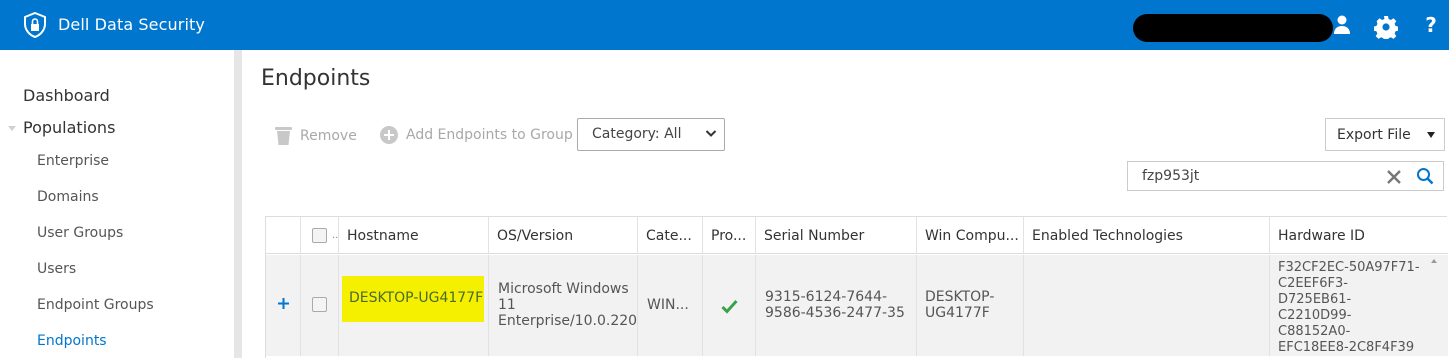 The height and width of the screenshot is (358, 1449). What do you see at coordinates (68, 197) in the screenshot?
I see `sidebar-item-domains: Domains` at bounding box center [68, 197].